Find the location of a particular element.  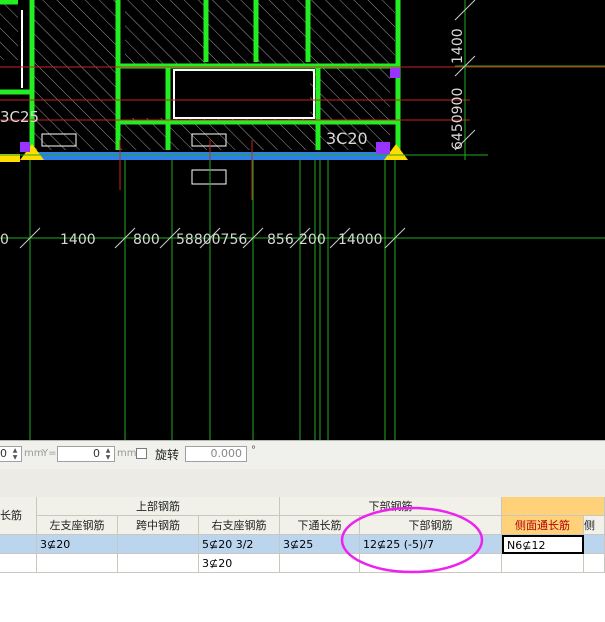

dim-label: 58800756 is located at coordinates (211, 240).